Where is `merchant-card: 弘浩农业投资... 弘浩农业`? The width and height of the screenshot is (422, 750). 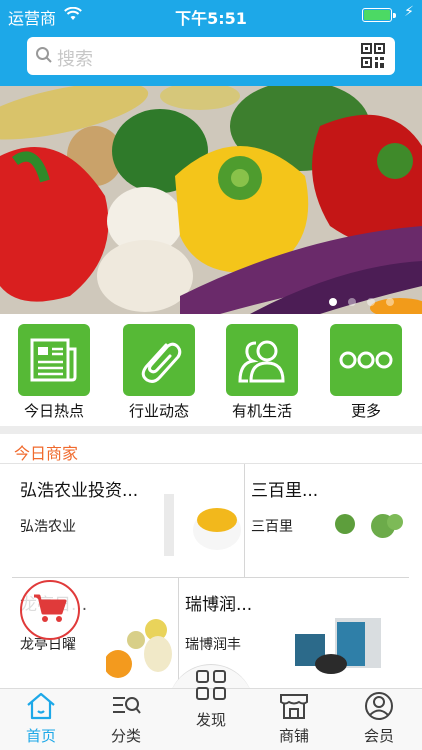 merchant-card: 弘浩农业投资... 弘浩农业 is located at coordinates (128, 520).